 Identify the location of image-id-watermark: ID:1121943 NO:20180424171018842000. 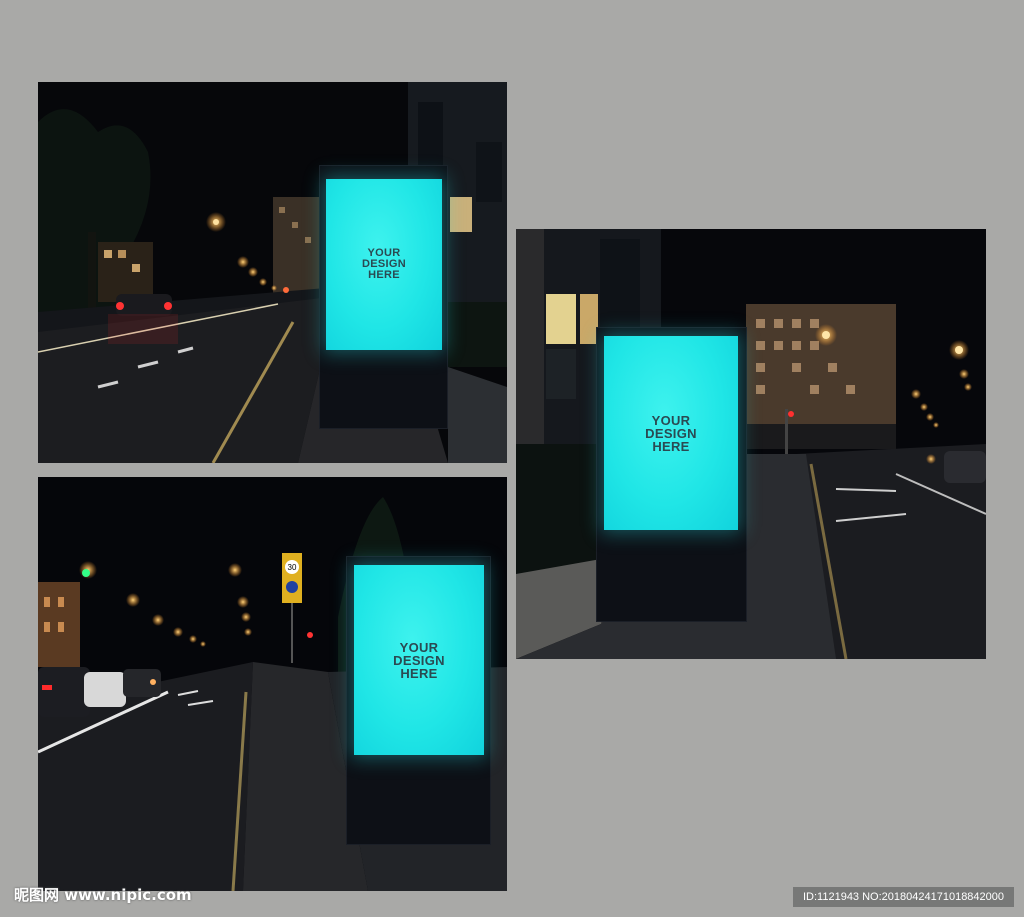
(903, 897).